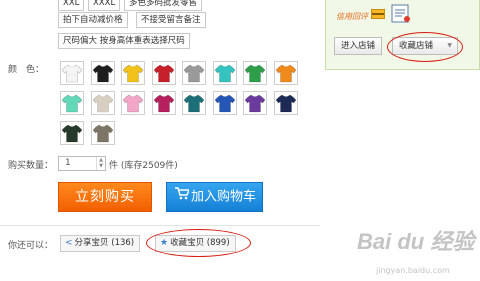  What do you see at coordinates (358, 46) in the screenshot?
I see `enter-shop-button: 进入店铺` at bounding box center [358, 46].